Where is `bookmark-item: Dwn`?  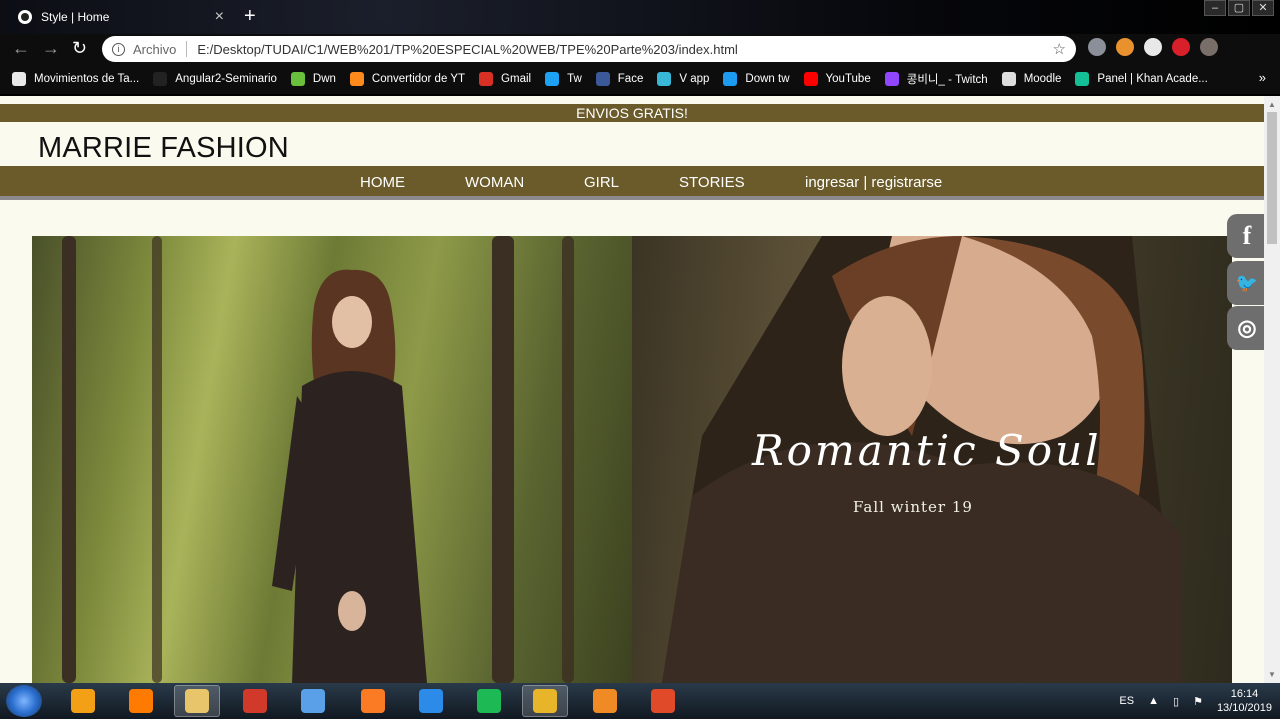 bookmark-item: Dwn is located at coordinates (313, 79).